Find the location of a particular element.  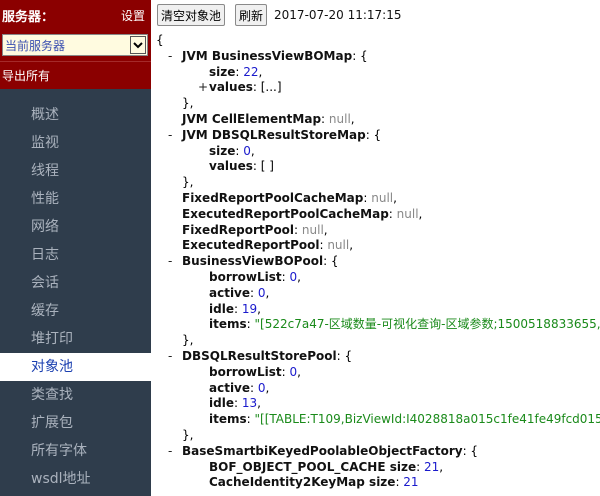

expand-toggle: + is located at coordinates (203, 88).